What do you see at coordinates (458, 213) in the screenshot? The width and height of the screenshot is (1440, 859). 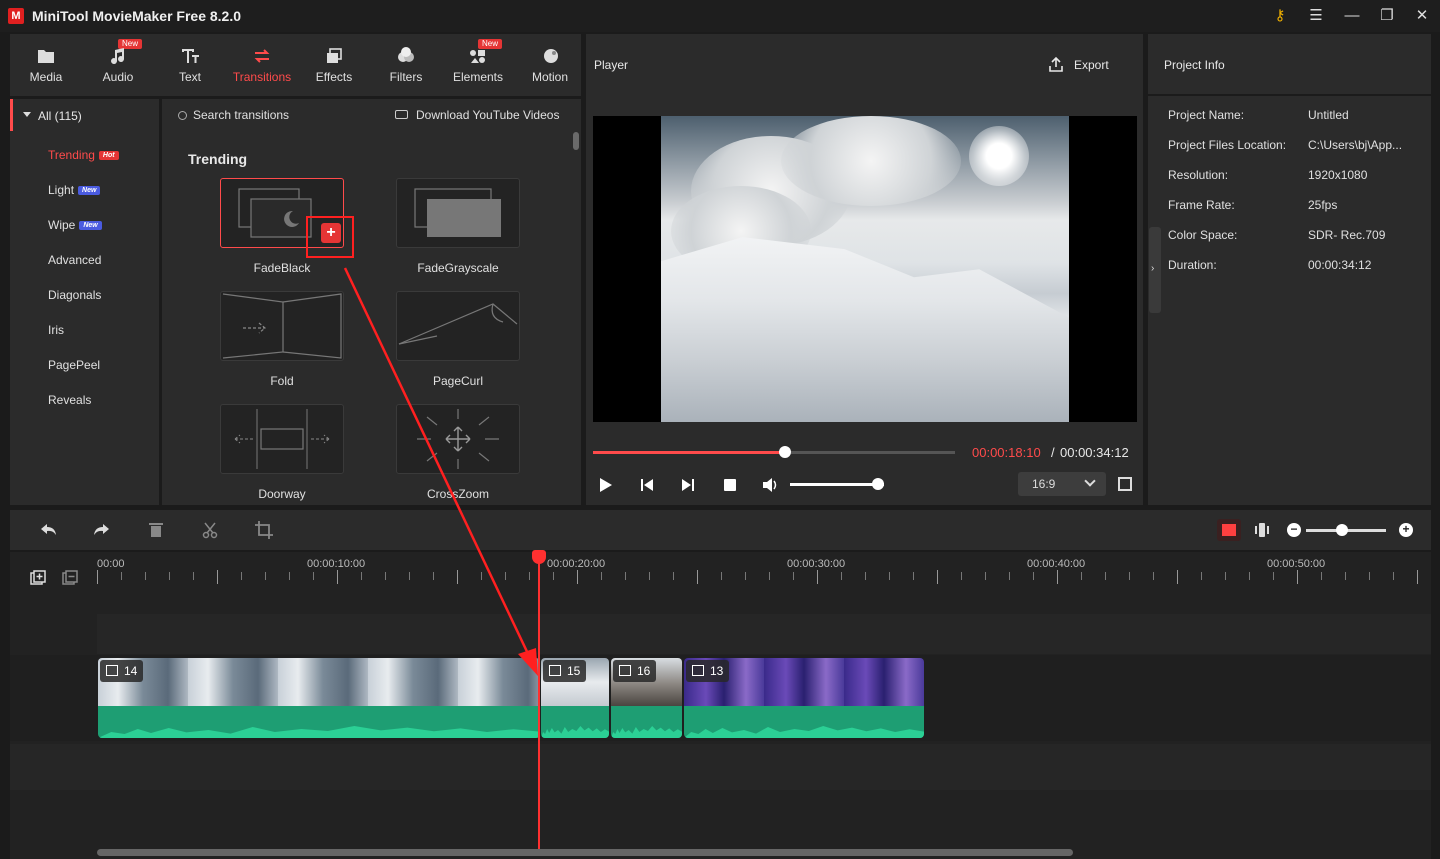 I see `transition-fadegrayscale` at bounding box center [458, 213].